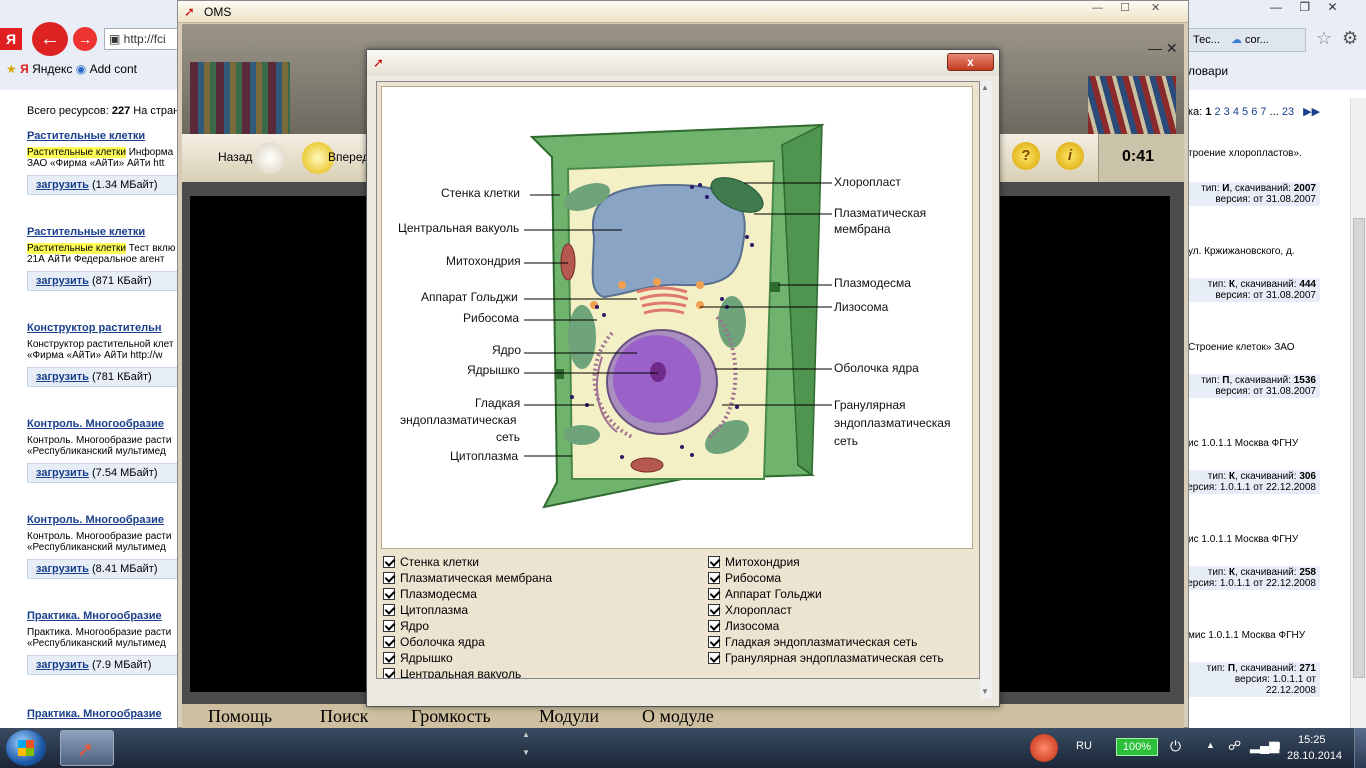  What do you see at coordinates (622, 285) in the screenshot?
I see `lysosome` at bounding box center [622, 285].